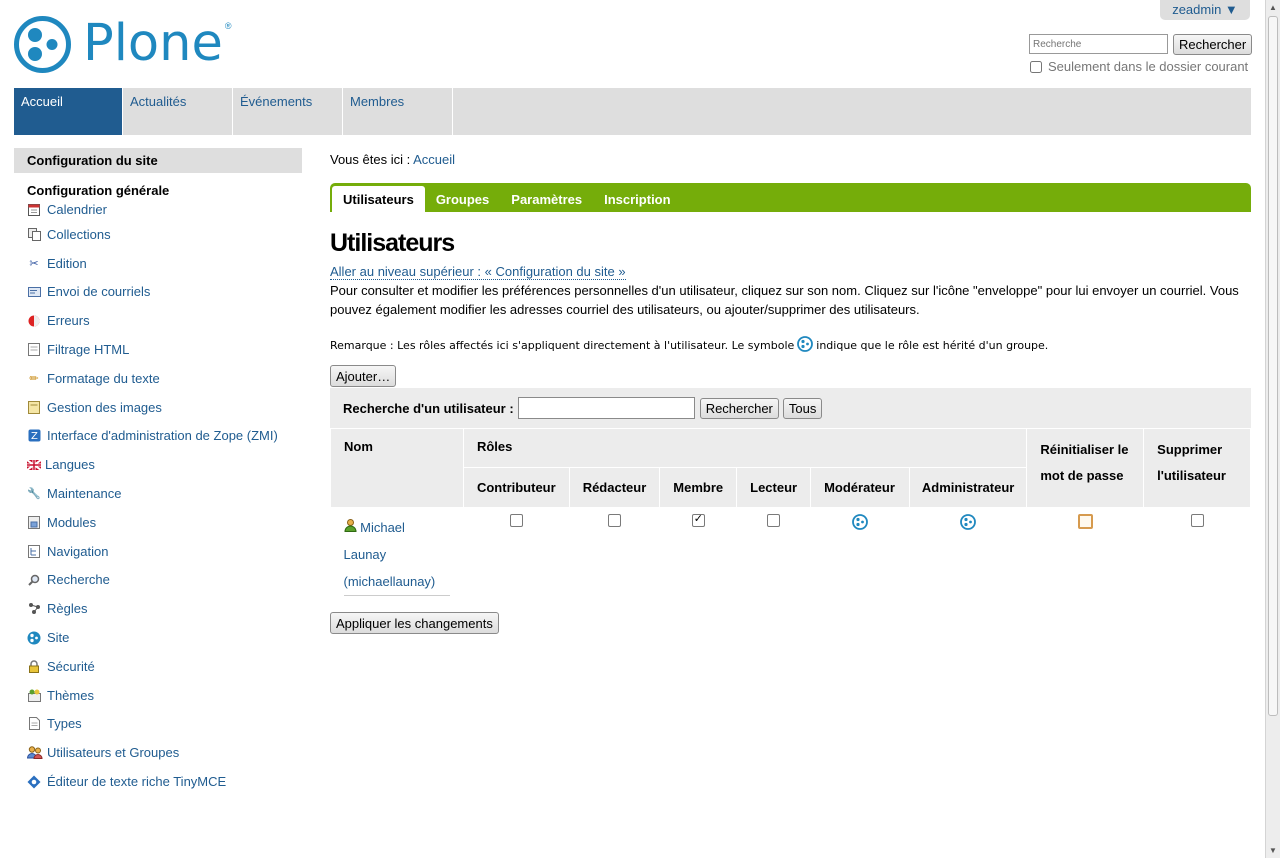 The height and width of the screenshot is (858, 1280). I want to click on sidebar-item-label: Sécurité, so click(71, 666).